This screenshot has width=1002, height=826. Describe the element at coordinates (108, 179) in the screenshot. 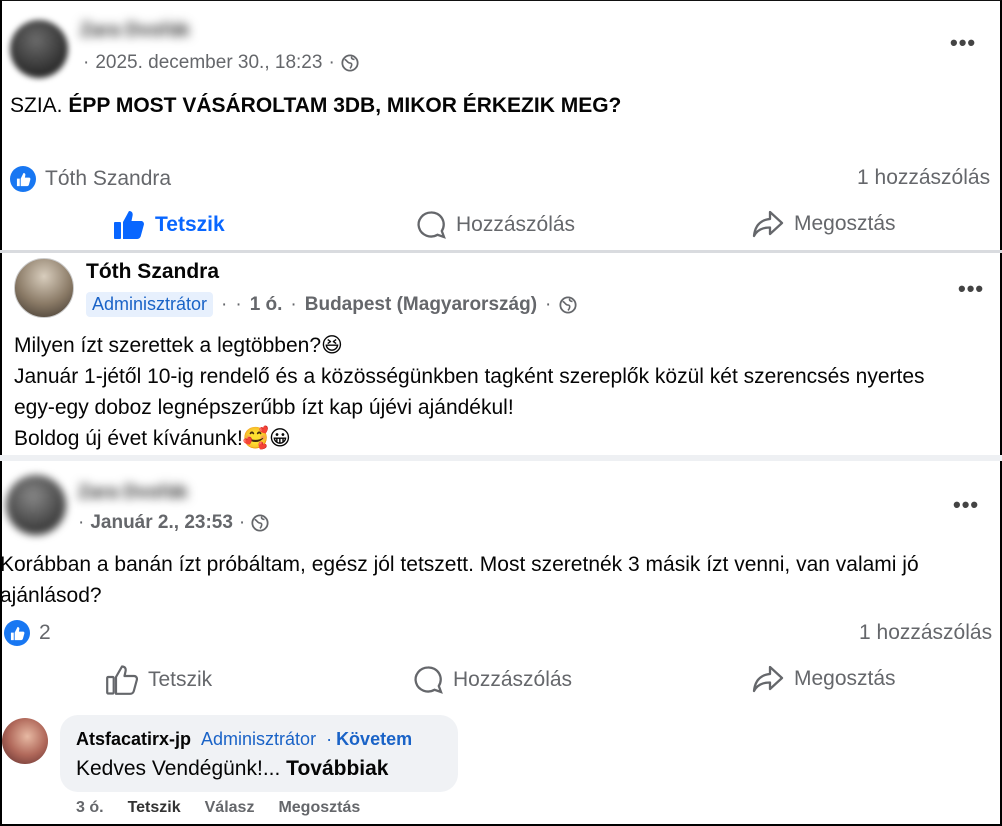

I see `liker-name: Tóth Szandra` at that location.